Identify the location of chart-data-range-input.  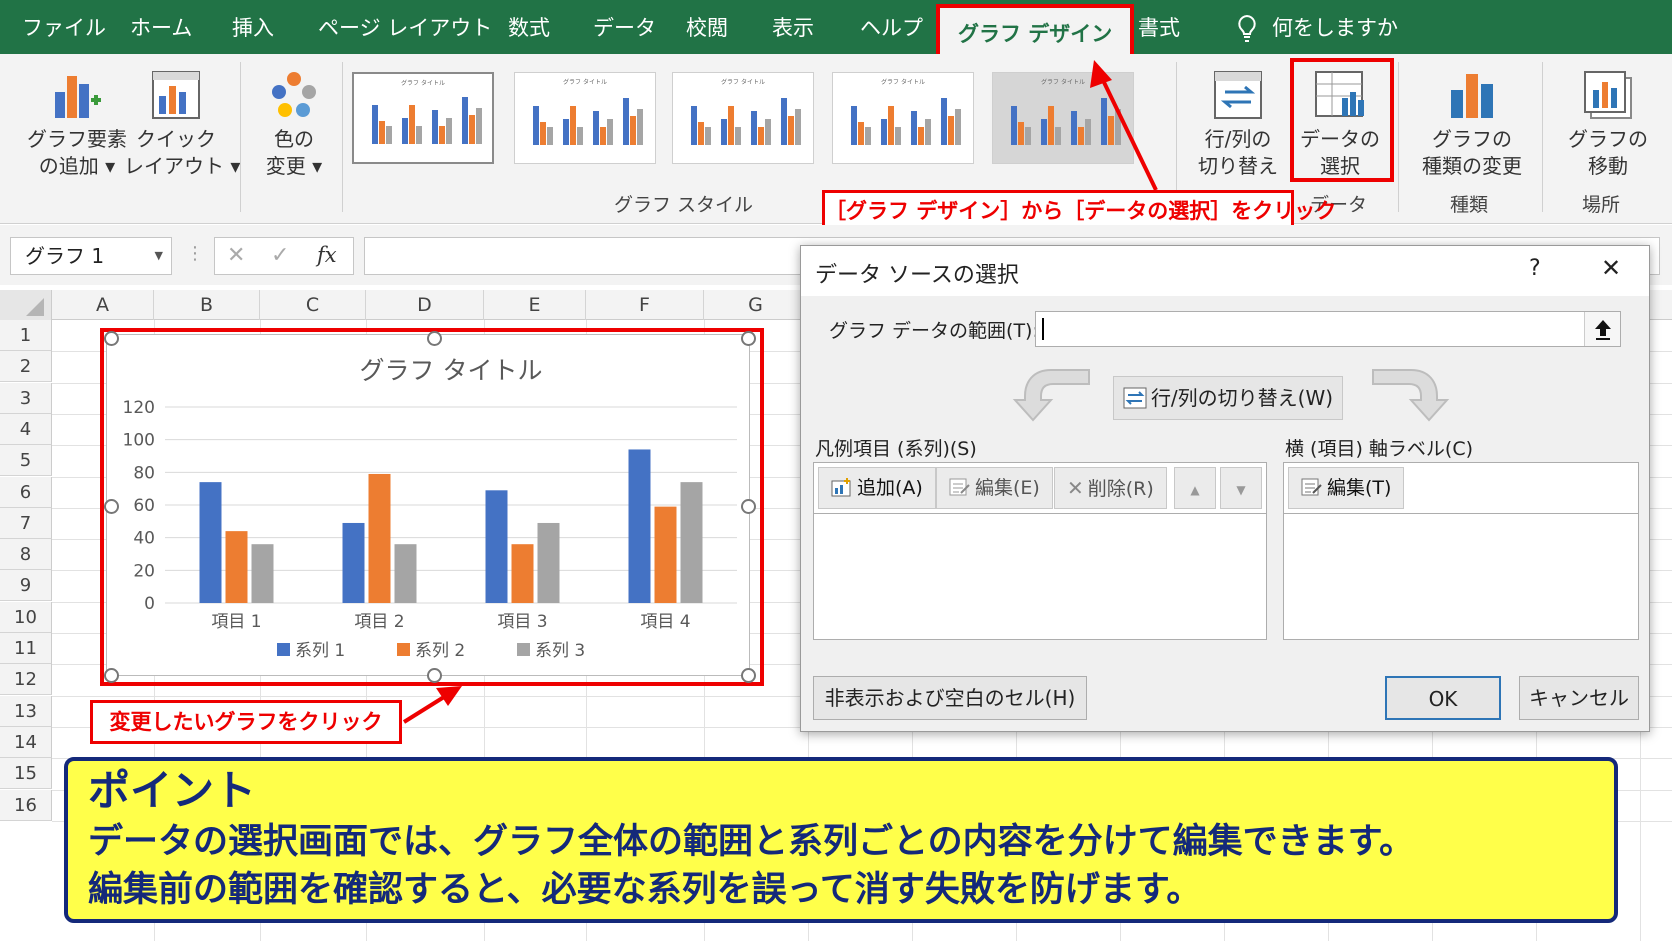
(1328, 329).